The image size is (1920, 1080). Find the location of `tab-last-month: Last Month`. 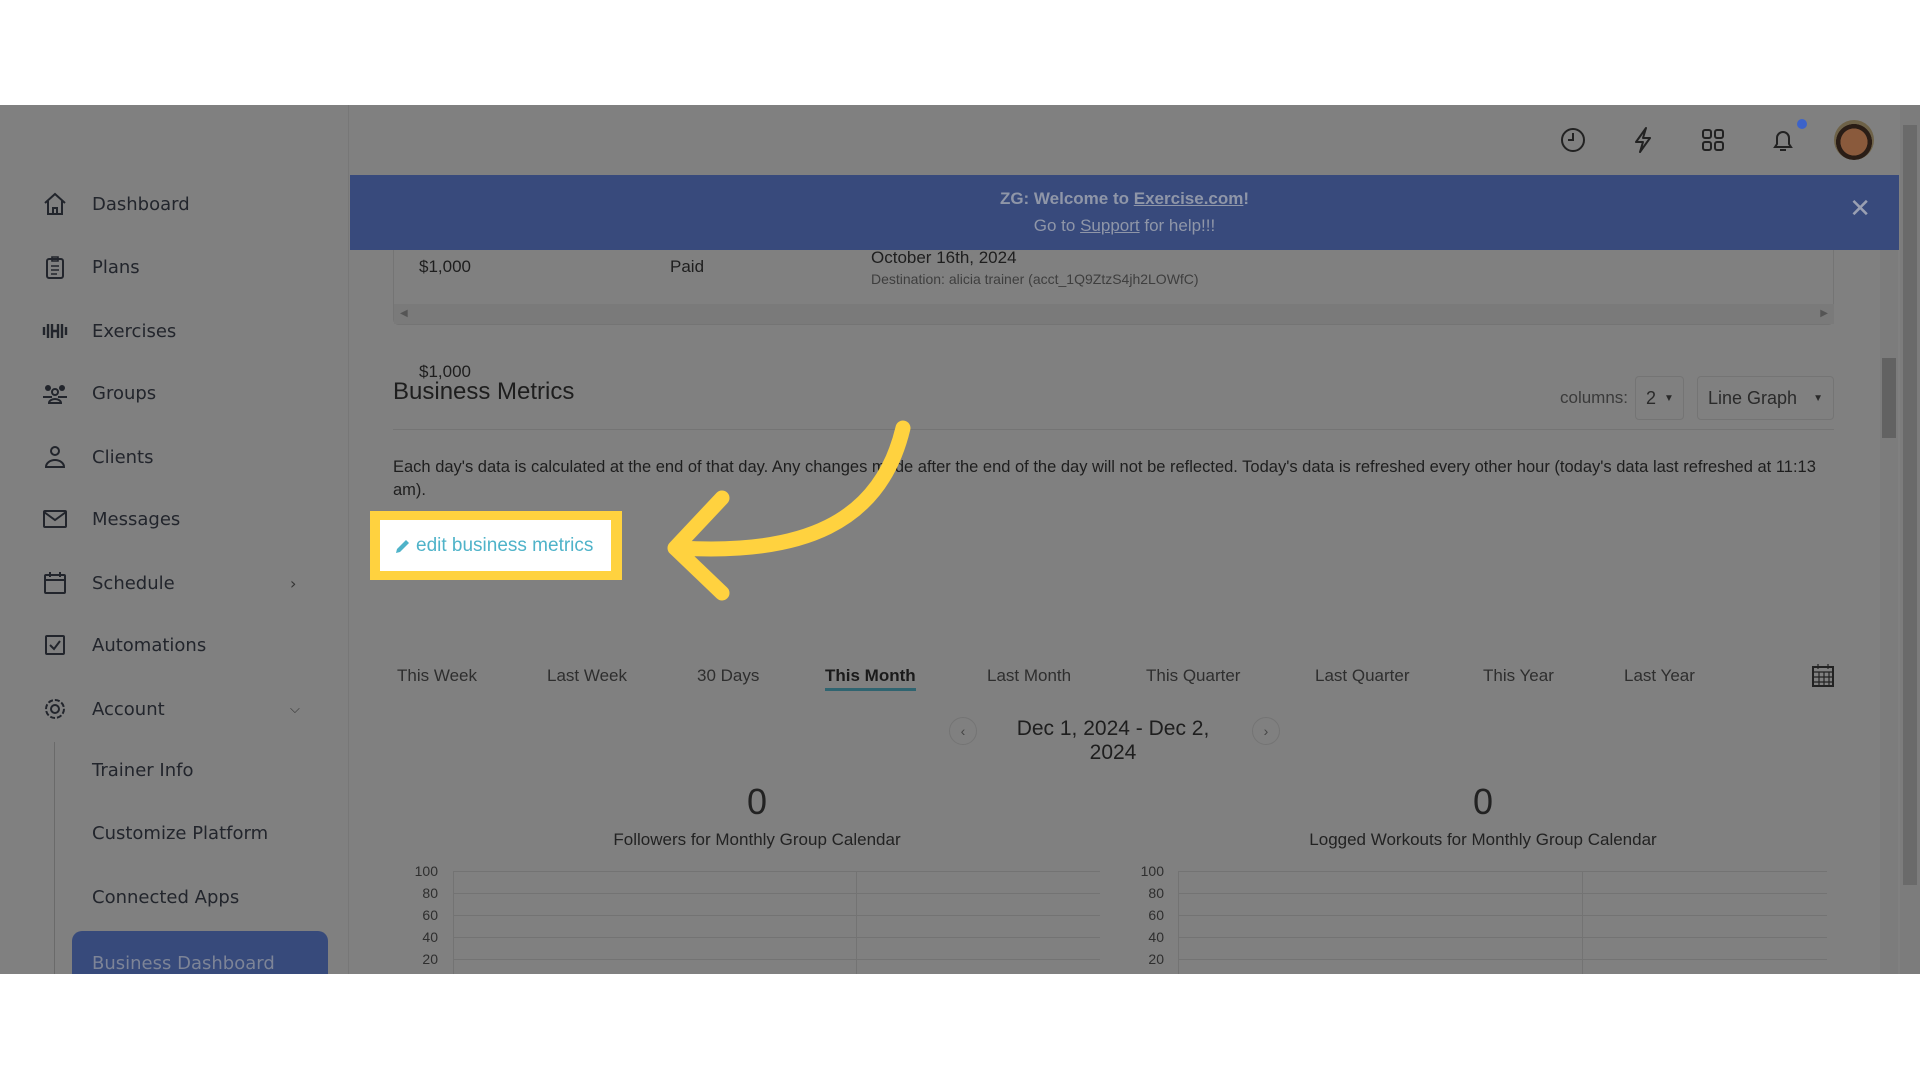

tab-last-month: Last Month is located at coordinates (1029, 676).